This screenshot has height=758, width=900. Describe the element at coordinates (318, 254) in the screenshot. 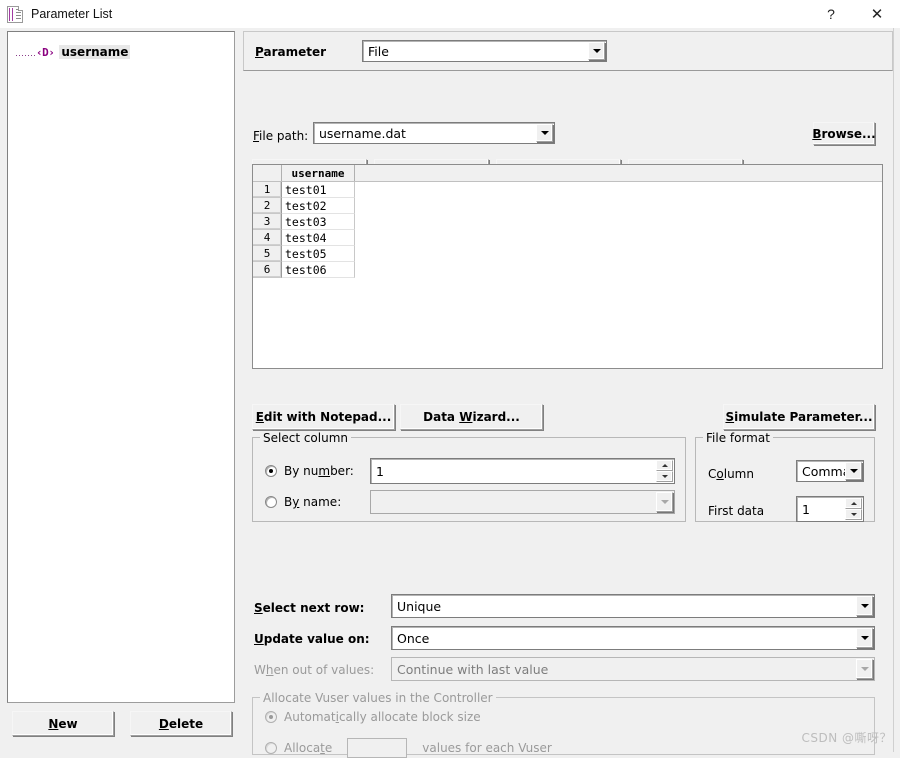

I see `table-cell: test05` at that location.